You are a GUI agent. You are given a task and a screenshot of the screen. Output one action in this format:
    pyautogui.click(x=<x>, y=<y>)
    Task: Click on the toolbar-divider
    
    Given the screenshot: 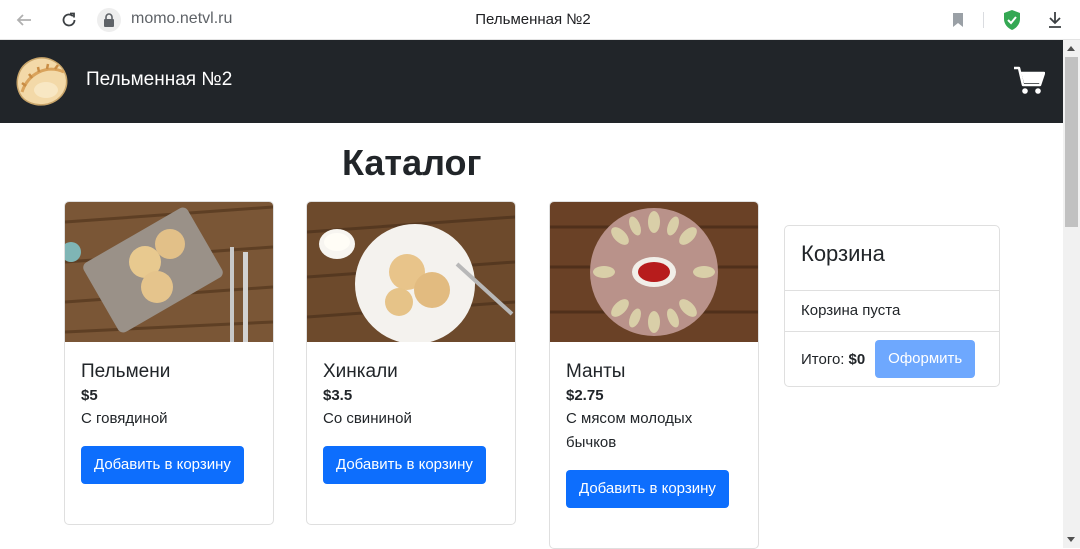 What is the action you would take?
    pyautogui.click(x=983, y=20)
    